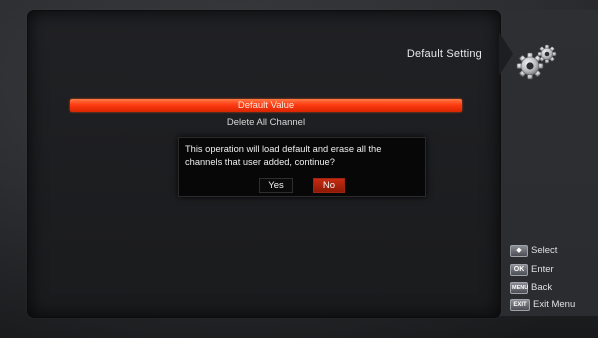 This screenshot has height=338, width=598. I want to click on menu-item-delete-all-channel: Delete All Channel, so click(266, 122).